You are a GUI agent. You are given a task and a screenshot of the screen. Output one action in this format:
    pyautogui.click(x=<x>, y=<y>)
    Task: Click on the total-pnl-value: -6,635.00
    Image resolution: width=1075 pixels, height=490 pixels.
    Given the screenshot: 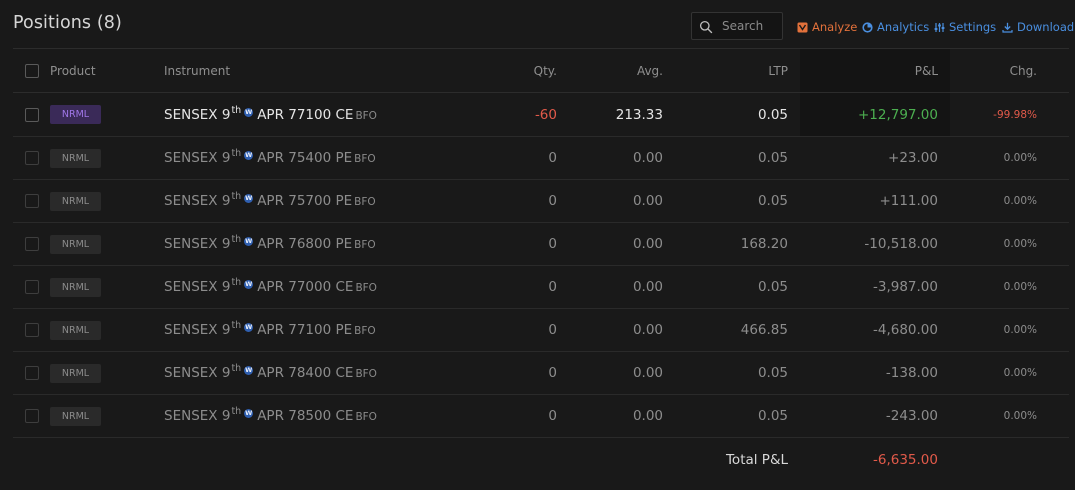 What is the action you would take?
    pyautogui.click(x=905, y=459)
    